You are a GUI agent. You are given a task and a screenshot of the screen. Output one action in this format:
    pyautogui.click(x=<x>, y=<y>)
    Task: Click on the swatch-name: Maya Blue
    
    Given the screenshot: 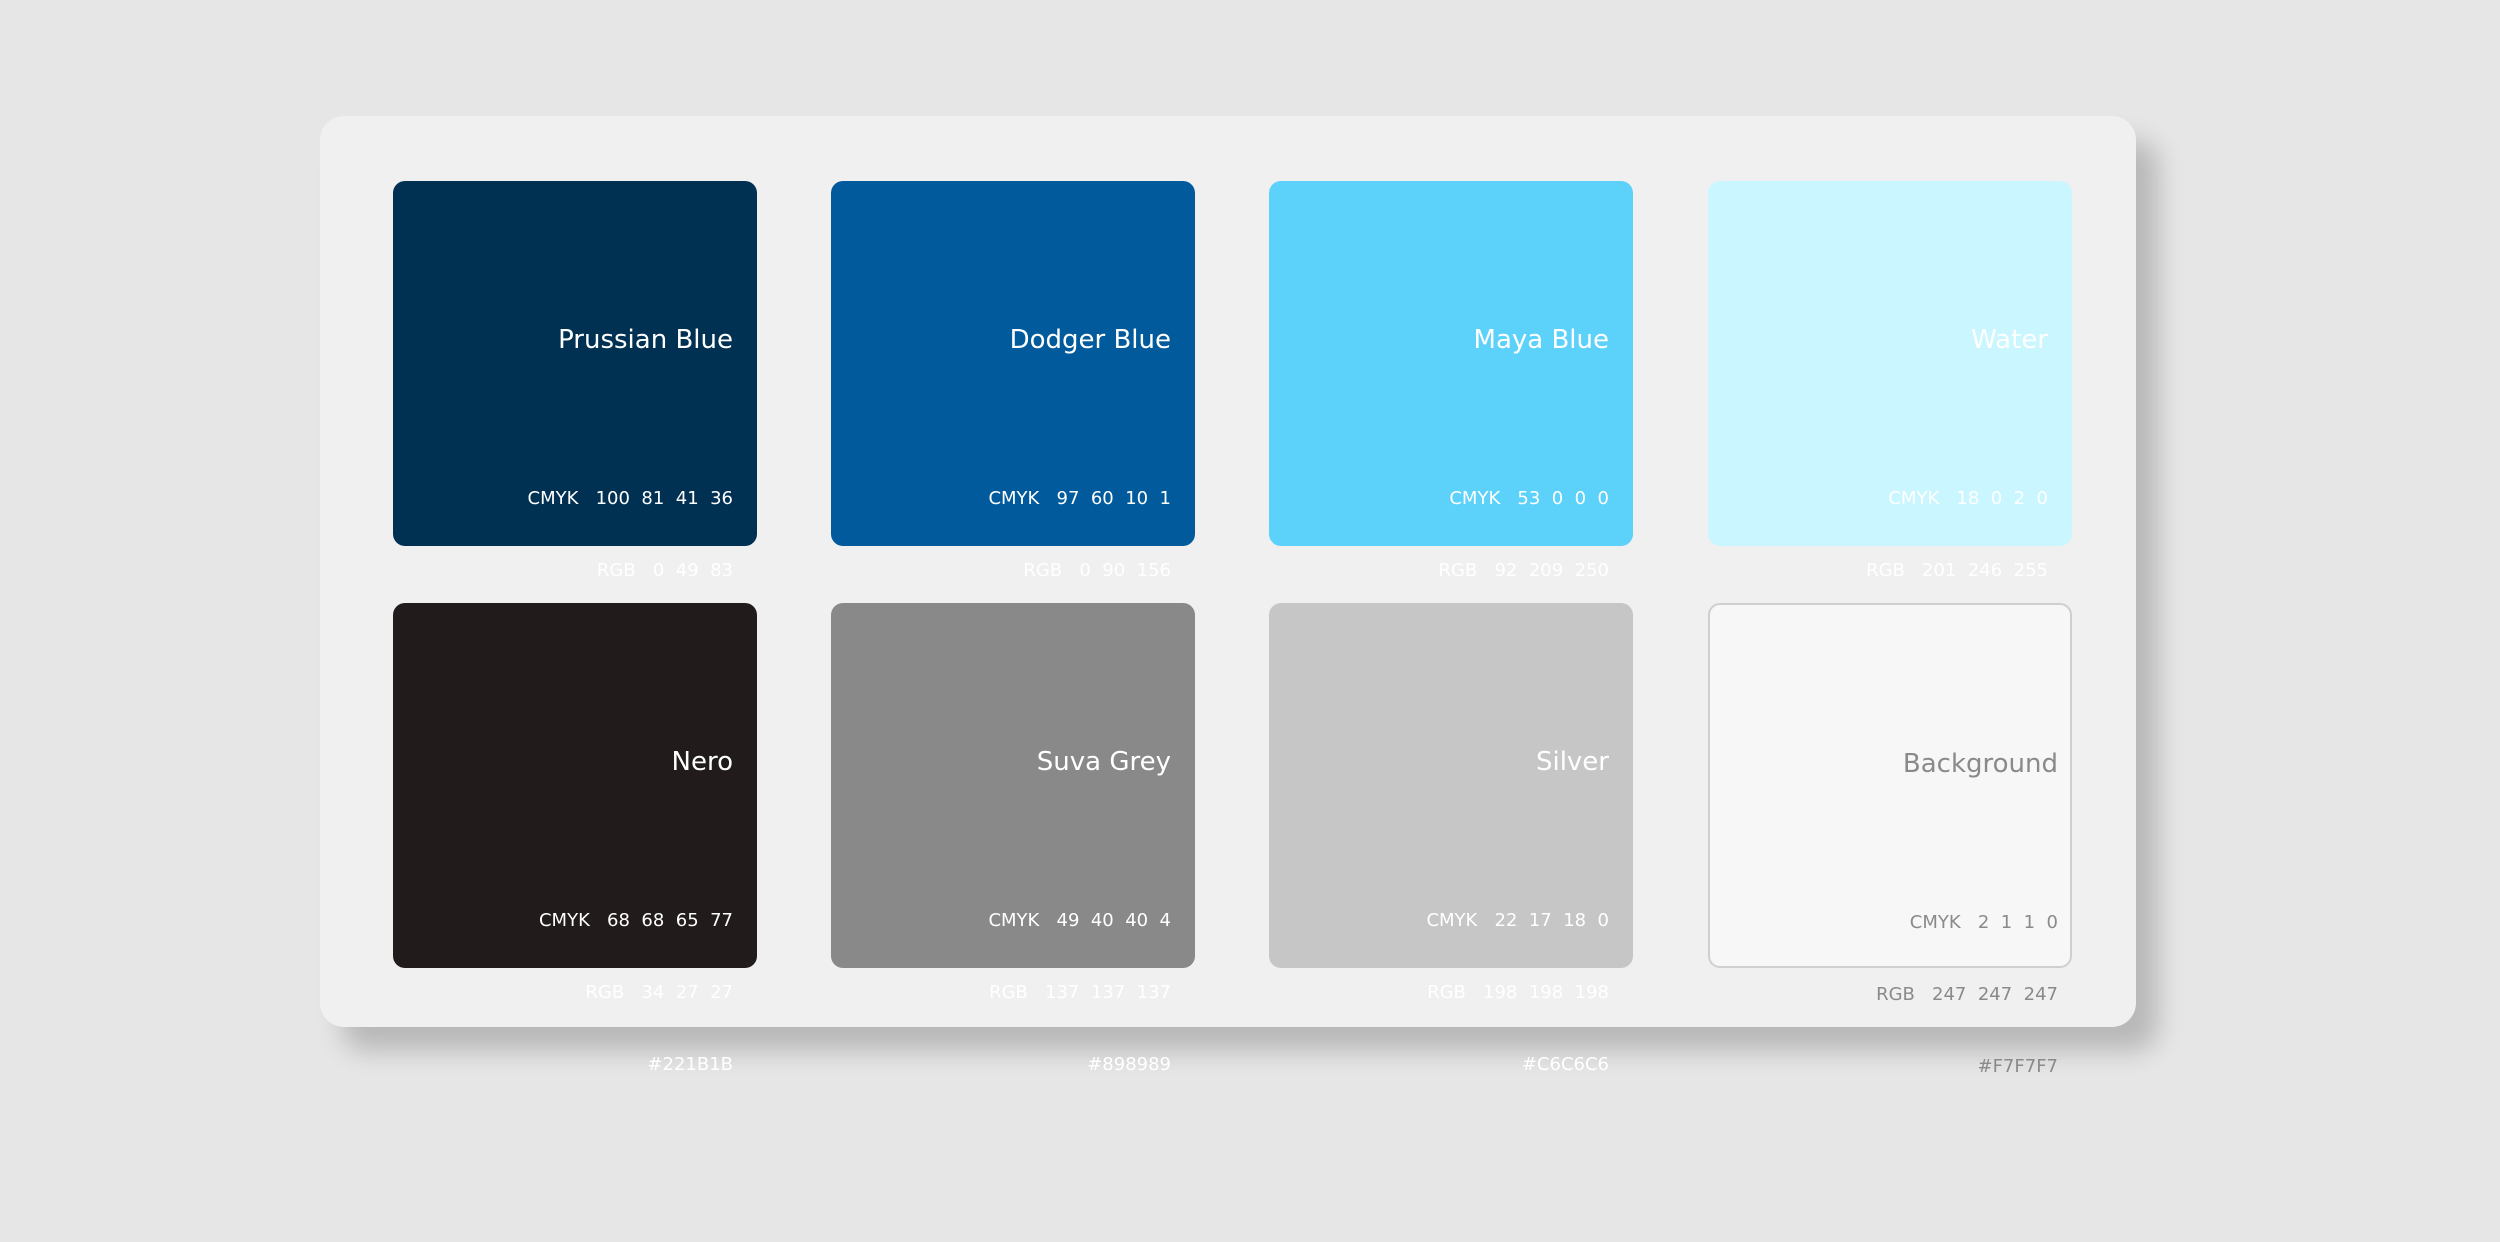 What is the action you would take?
    pyautogui.click(x=1541, y=340)
    